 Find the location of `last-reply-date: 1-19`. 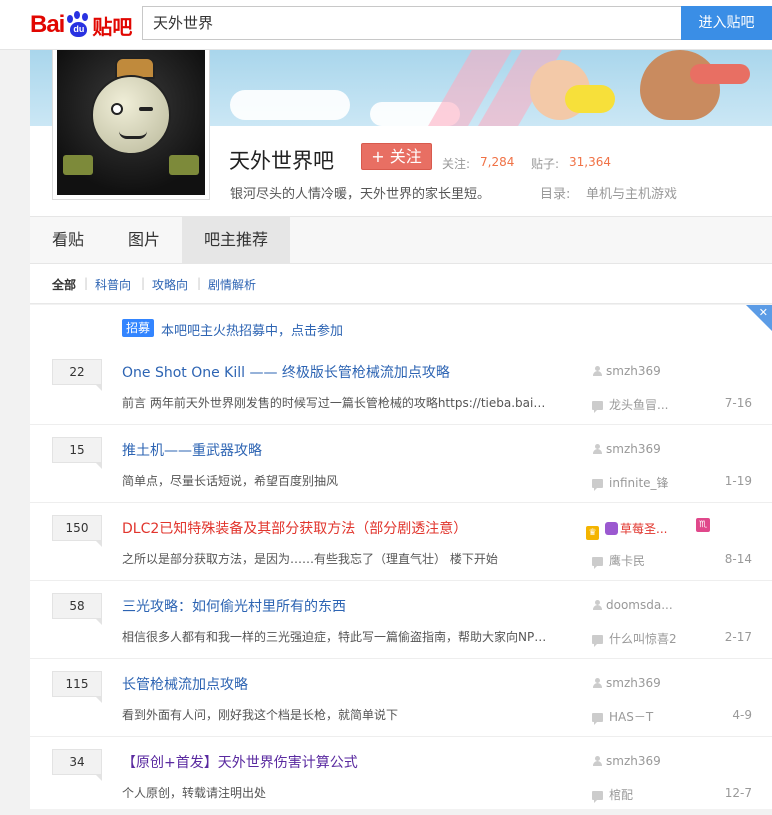

last-reply-date: 1-19 is located at coordinates (738, 481).